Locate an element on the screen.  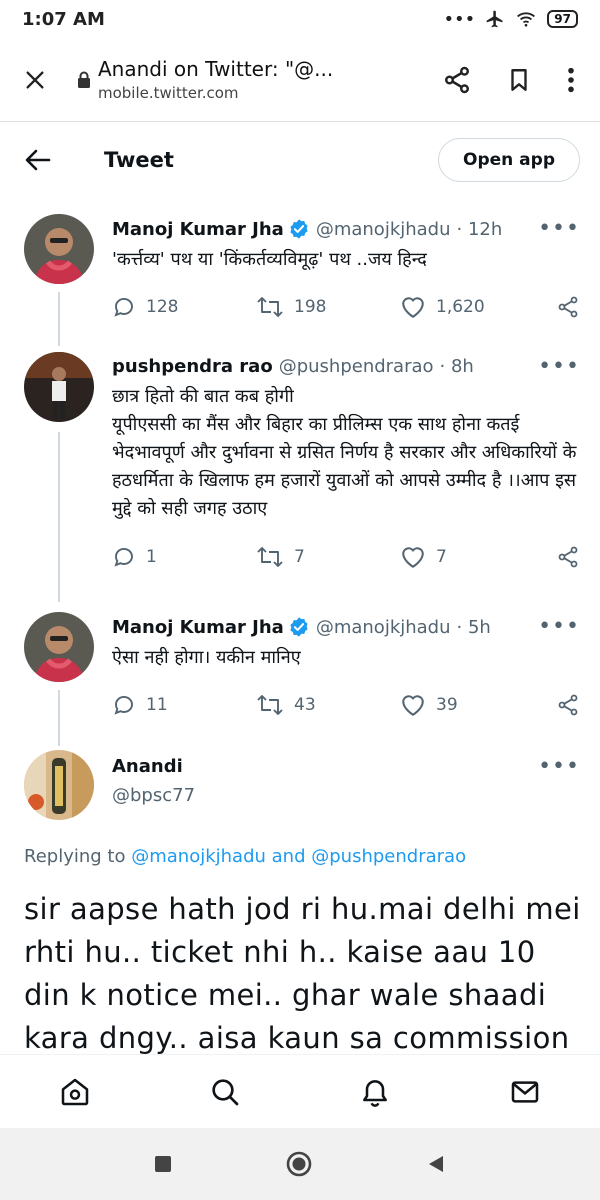
close-icon is located at coordinates (35, 79).